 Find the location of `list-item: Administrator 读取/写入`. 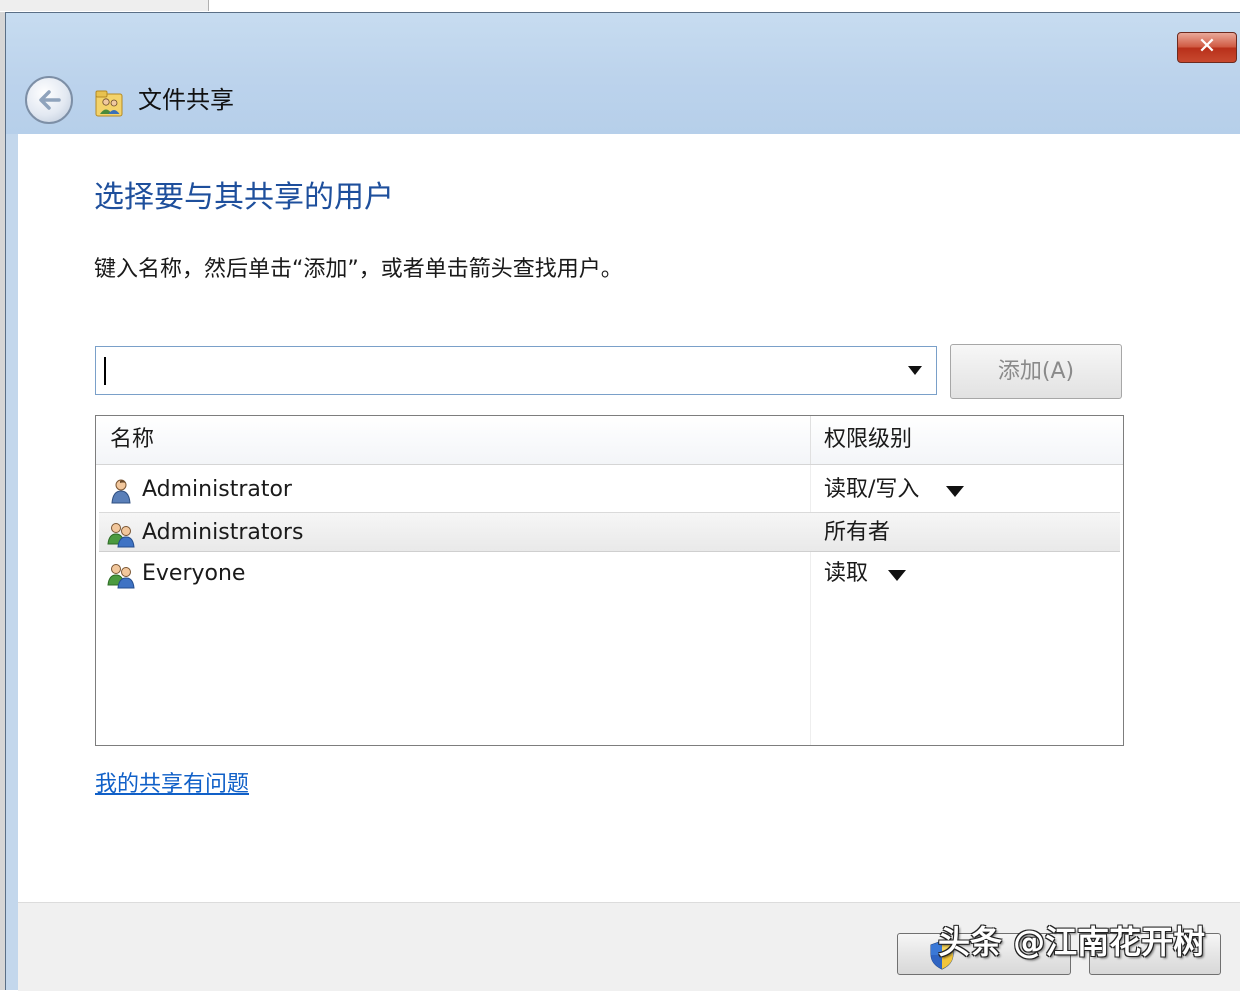

list-item: Administrator 读取/写入 is located at coordinates (609, 490).